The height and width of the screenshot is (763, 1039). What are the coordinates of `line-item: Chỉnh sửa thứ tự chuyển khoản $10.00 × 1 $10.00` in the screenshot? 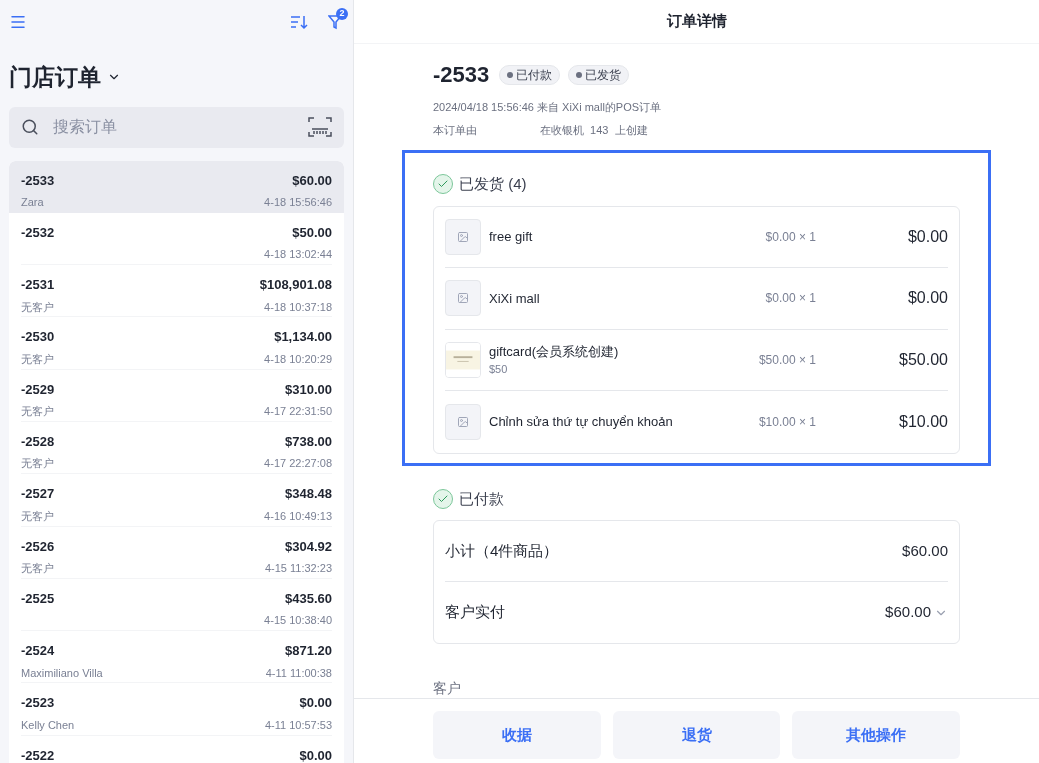 It's located at (696, 422).